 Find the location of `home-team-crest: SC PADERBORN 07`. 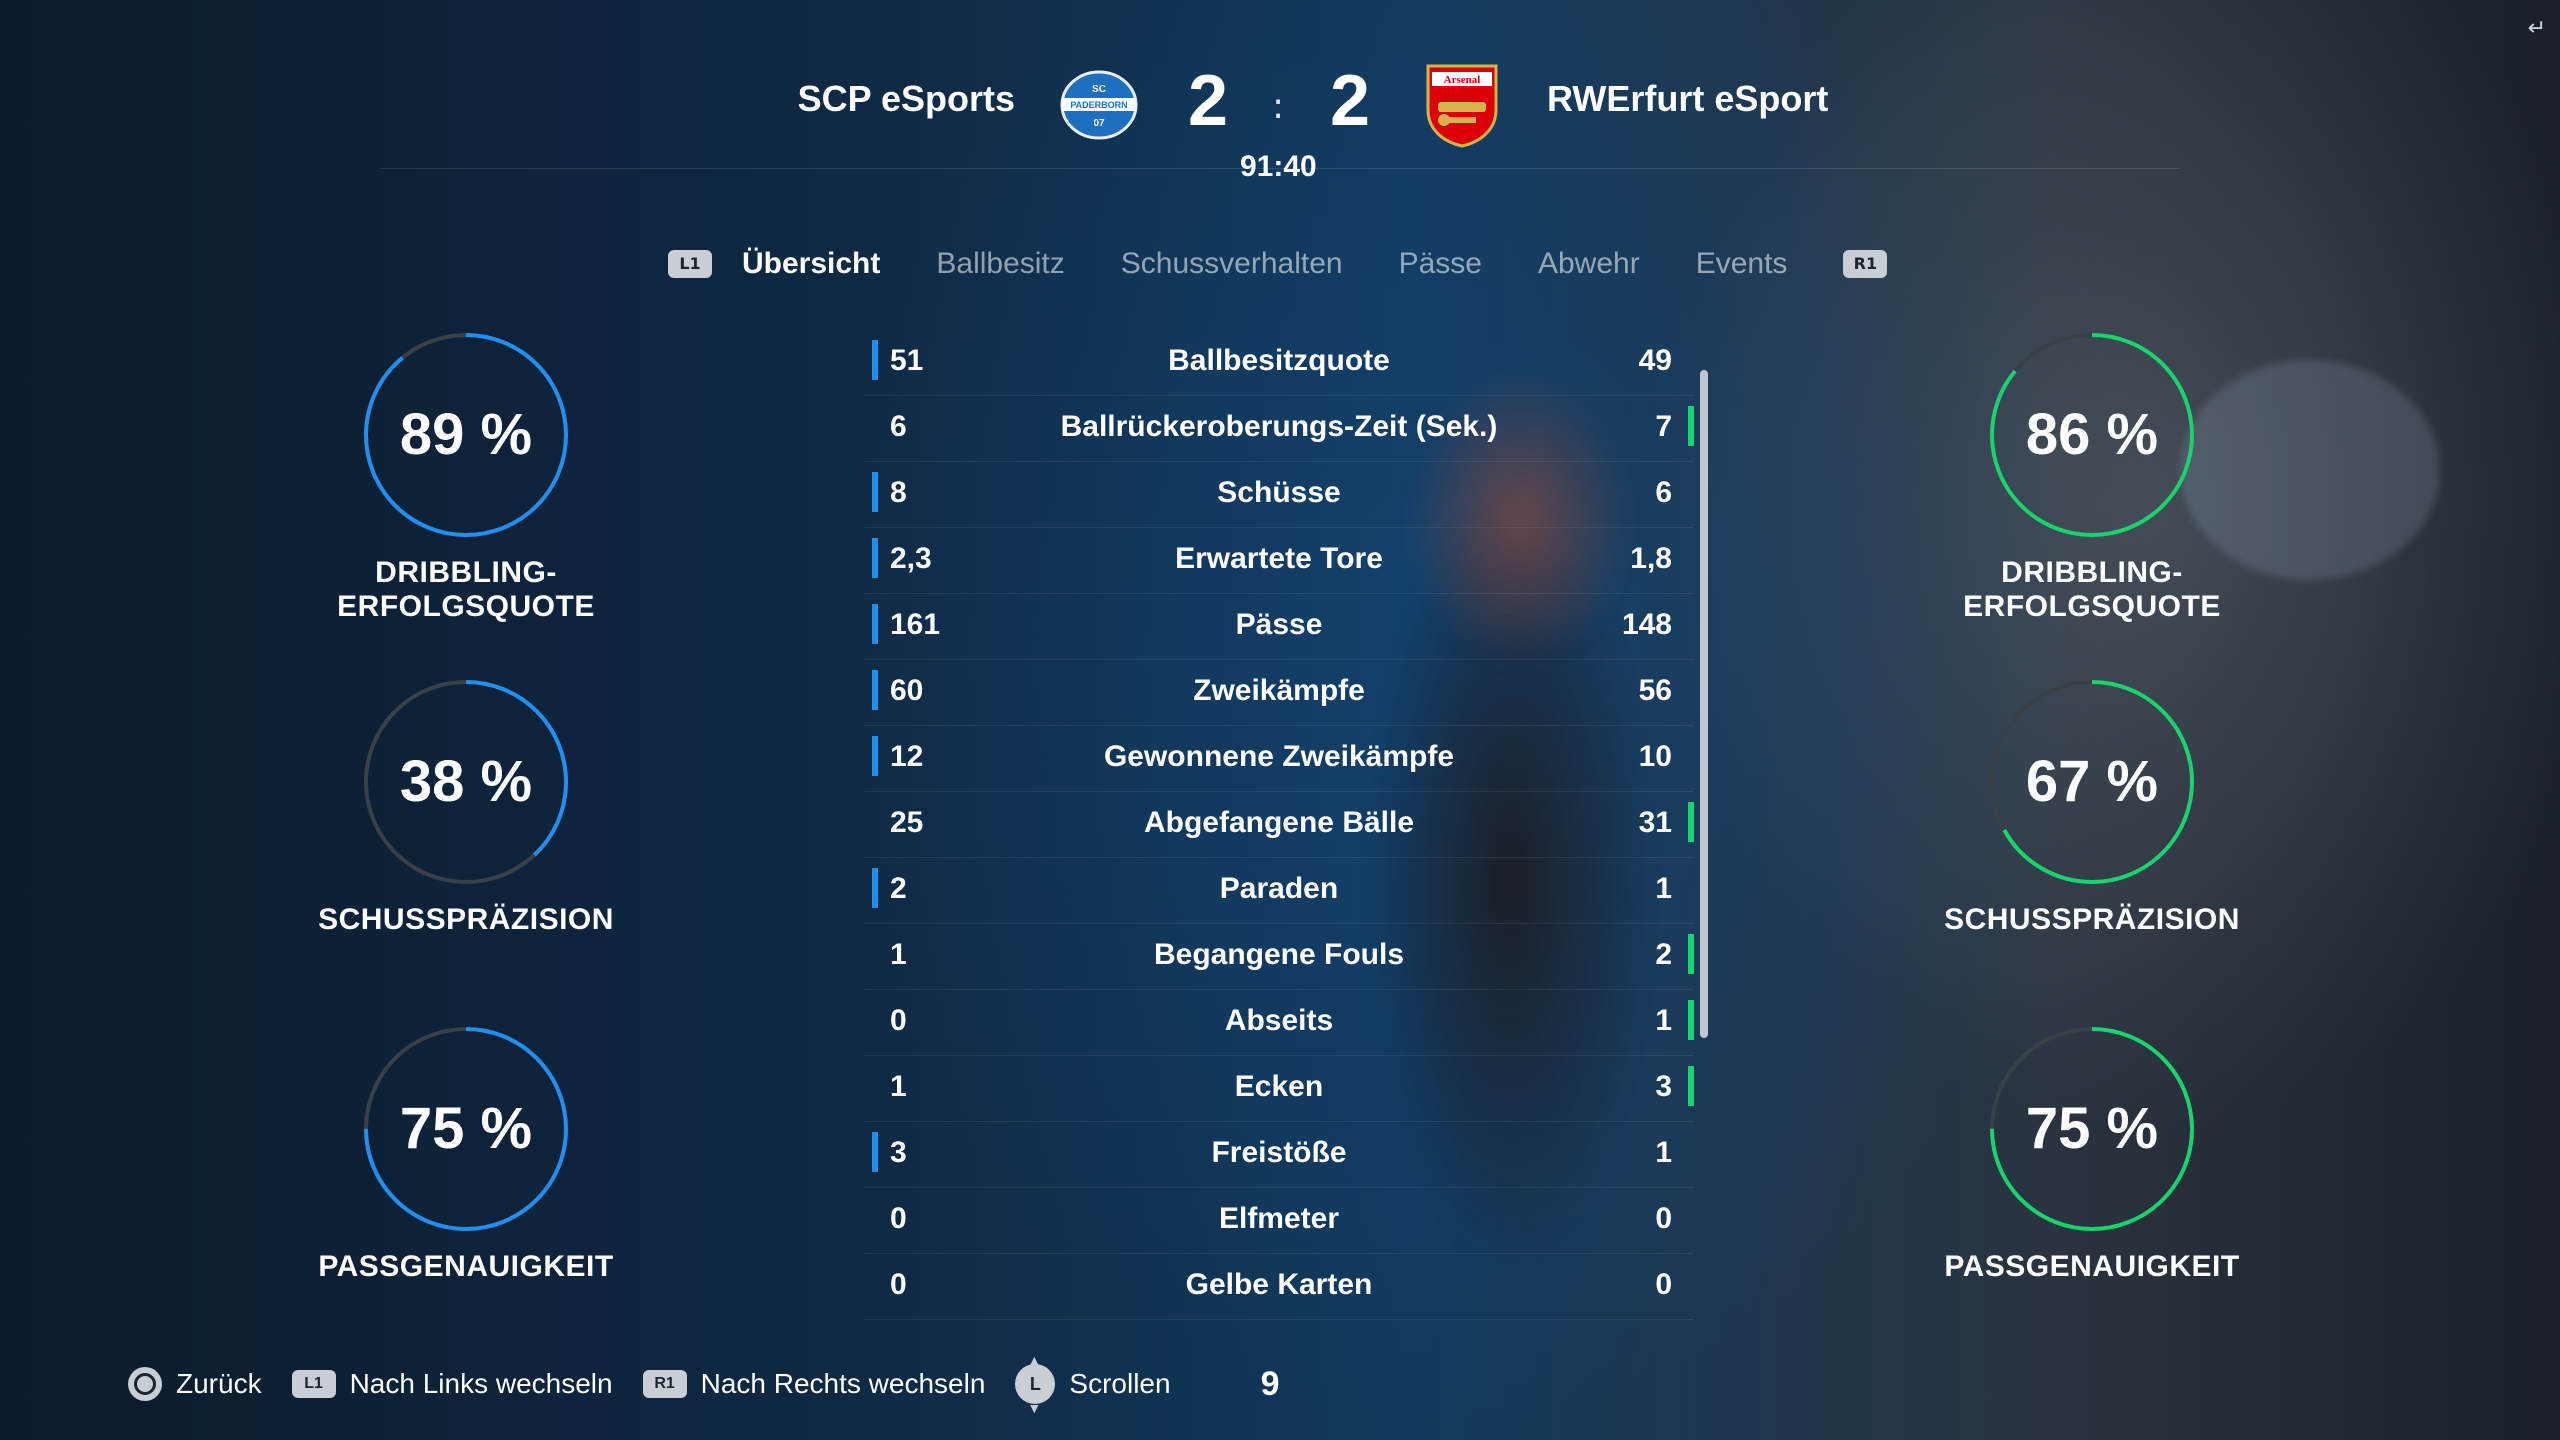

home-team-crest: SC PADERBORN 07 is located at coordinates (1099, 105).